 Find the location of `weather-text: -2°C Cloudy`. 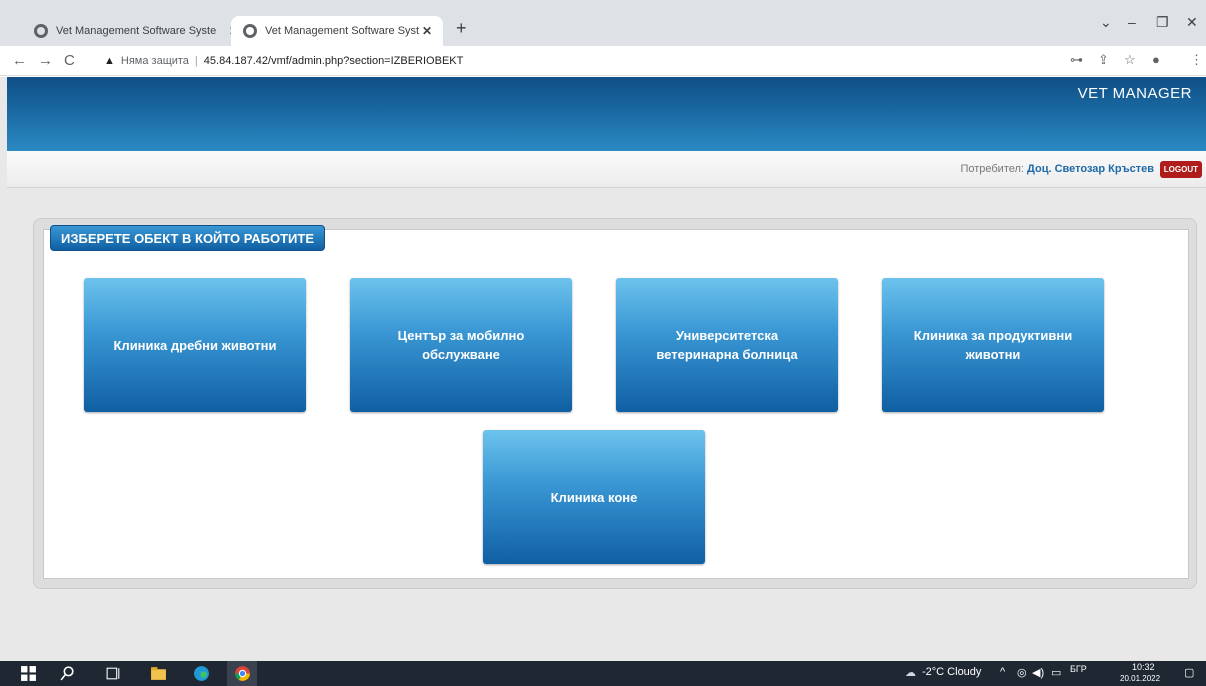

weather-text: -2°C Cloudy is located at coordinates (951, 672).